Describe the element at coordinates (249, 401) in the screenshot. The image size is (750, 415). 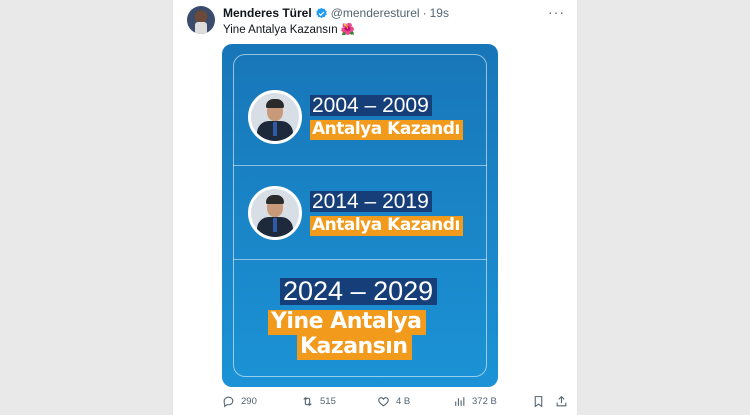
I see `reply-count: 290` at that location.